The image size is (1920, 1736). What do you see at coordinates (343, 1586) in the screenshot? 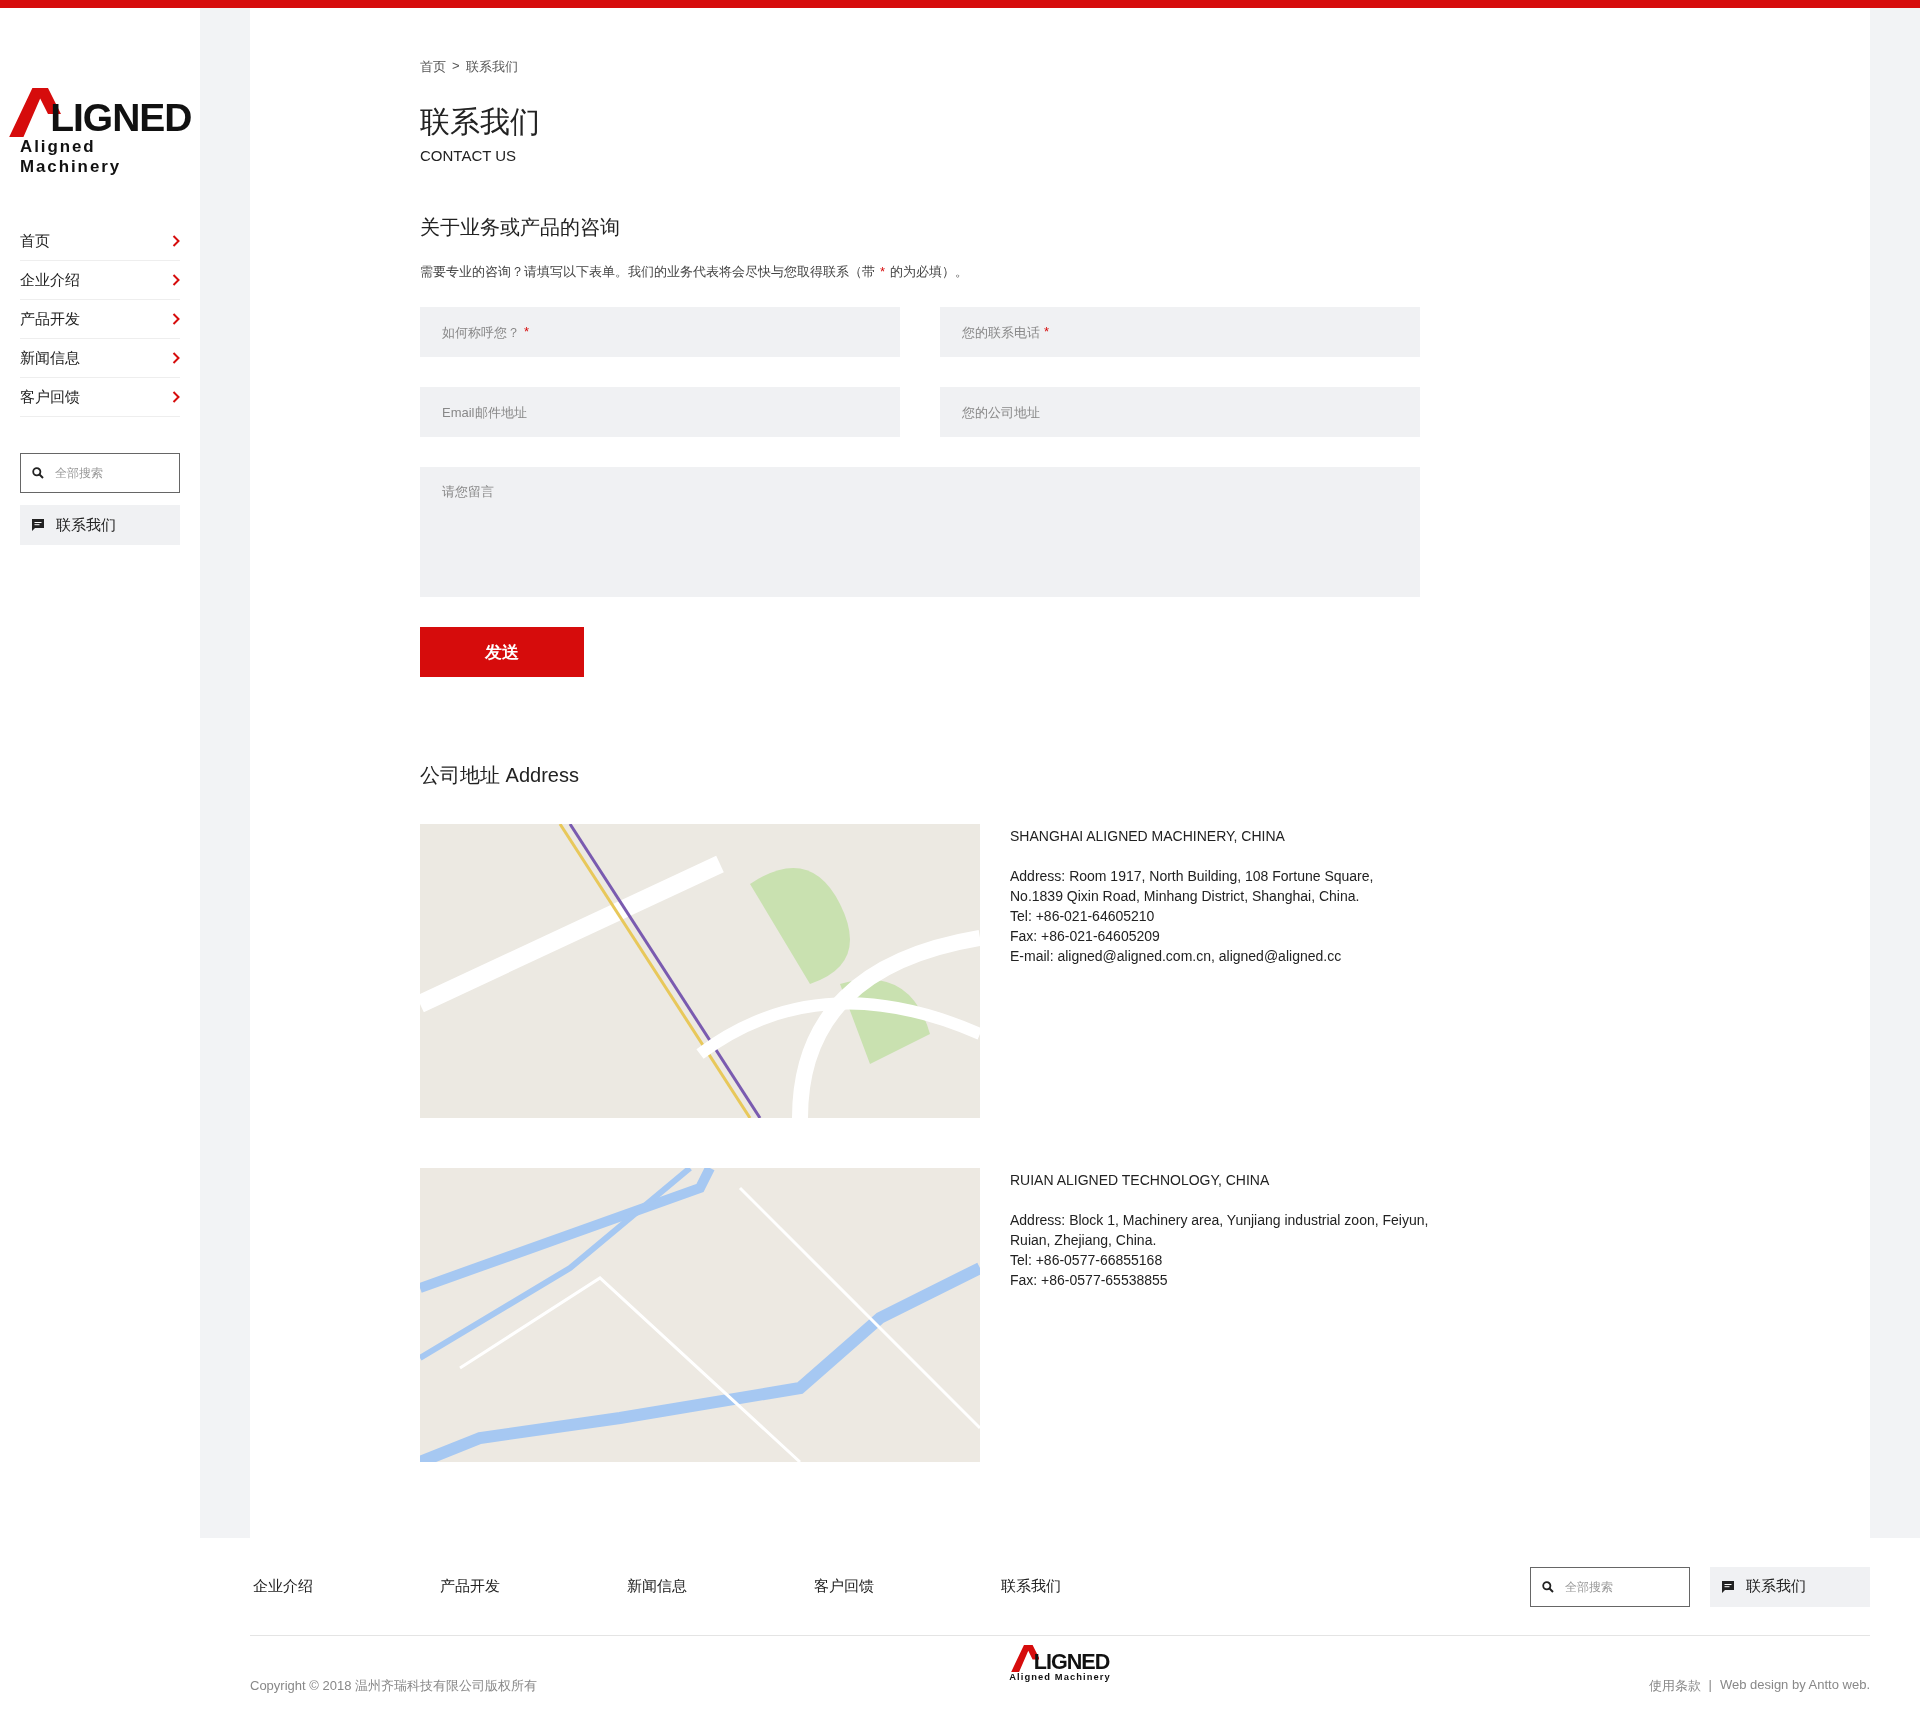
I see `footer-nav-link: 企业介绍` at bounding box center [343, 1586].